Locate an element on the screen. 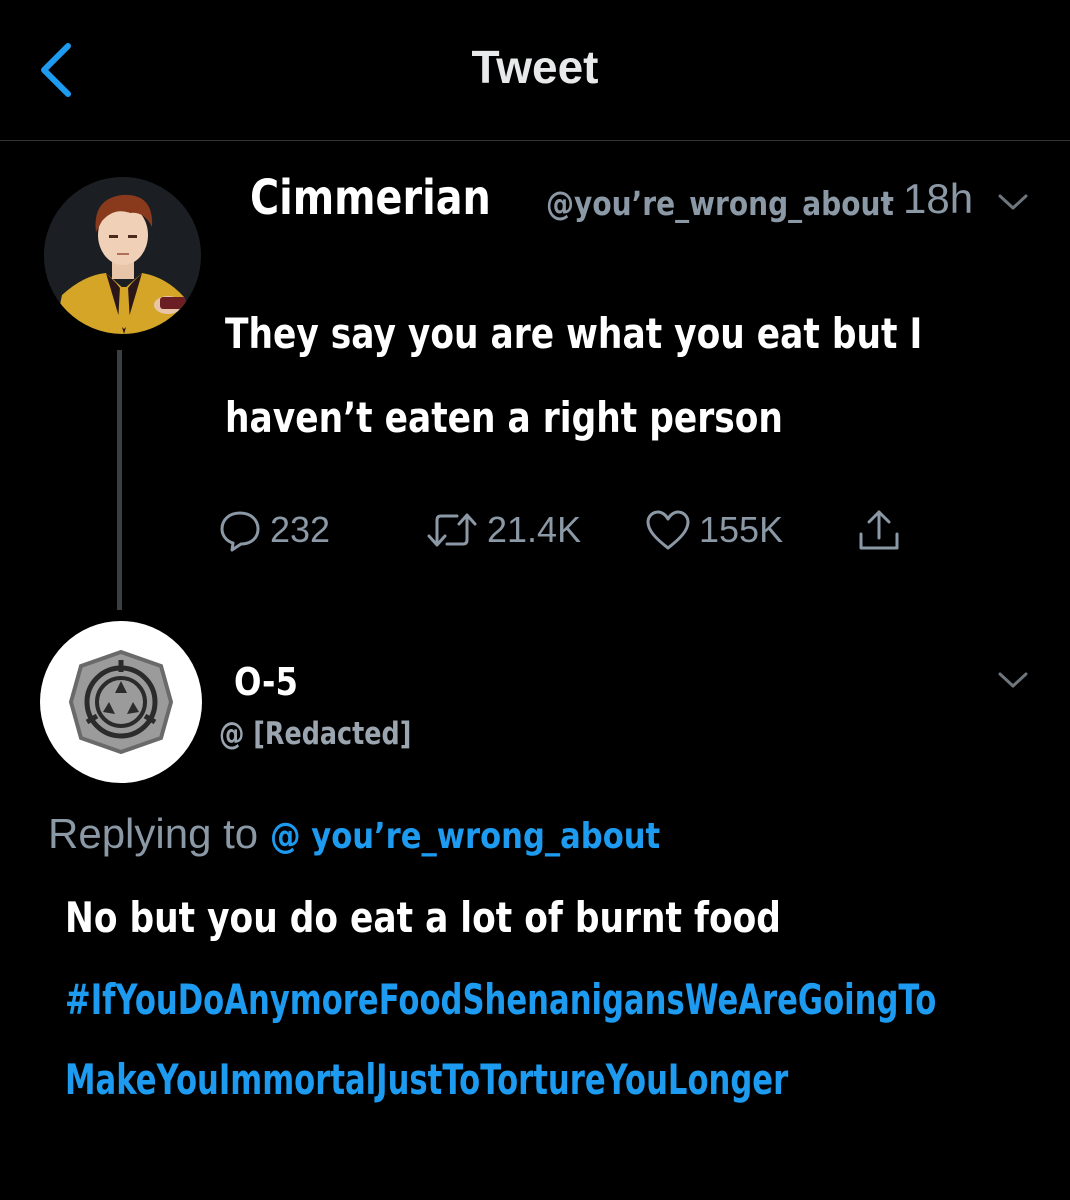 The height and width of the screenshot is (1200, 1070). top-bar: Tweet is located at coordinates (535, 70).